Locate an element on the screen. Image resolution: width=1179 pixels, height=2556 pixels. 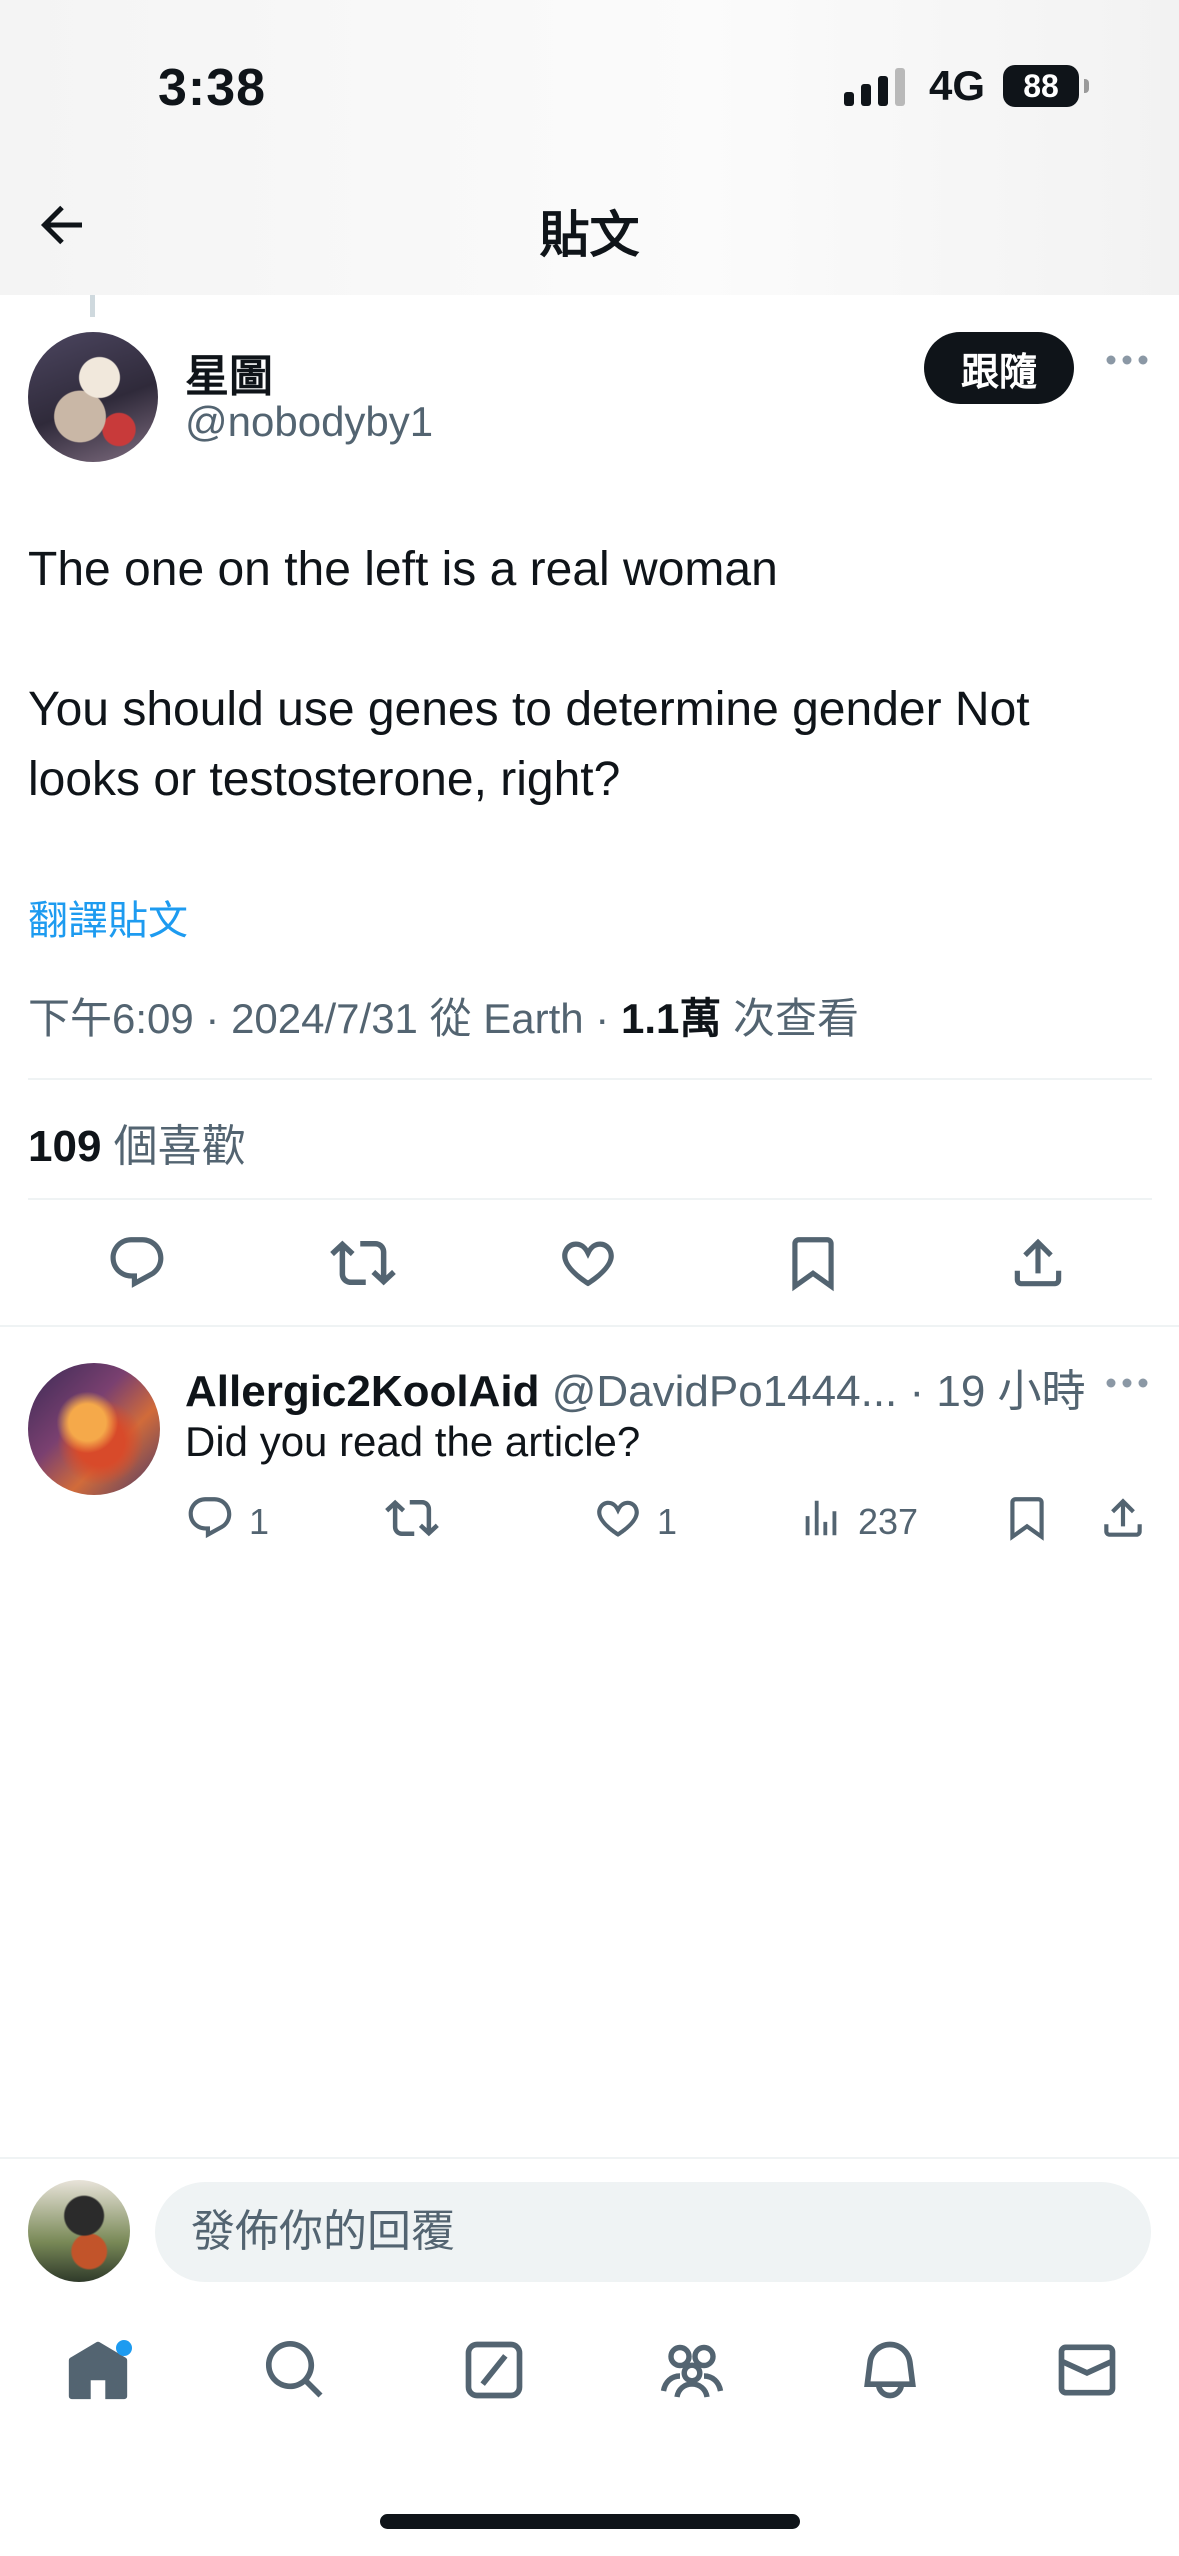
battery-icon: 88 is located at coordinates (1046, 86).